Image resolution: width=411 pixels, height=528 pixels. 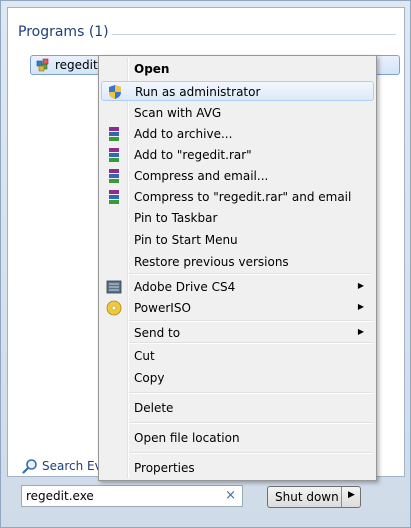 What do you see at coordinates (42, 65) in the screenshot?
I see `regedit-icon` at bounding box center [42, 65].